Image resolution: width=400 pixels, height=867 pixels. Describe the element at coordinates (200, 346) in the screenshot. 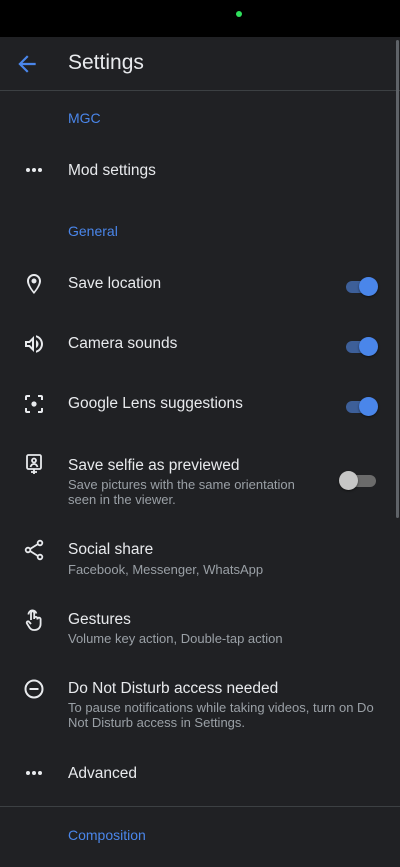

I see `settings-item-camera-sounds: Camera sounds` at that location.